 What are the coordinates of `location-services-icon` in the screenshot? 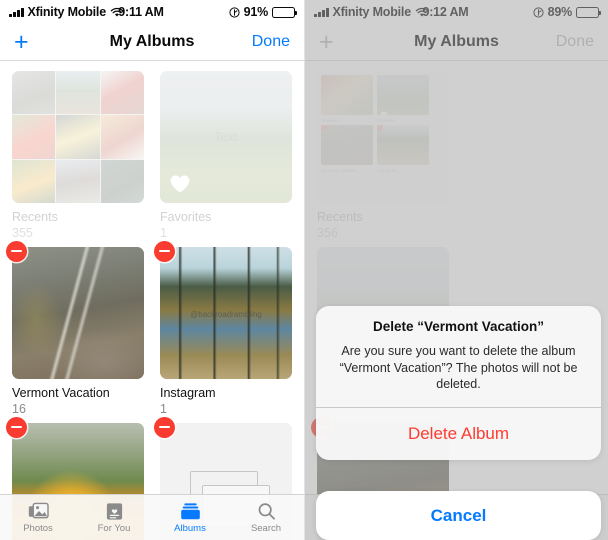 It's located at (234, 12).